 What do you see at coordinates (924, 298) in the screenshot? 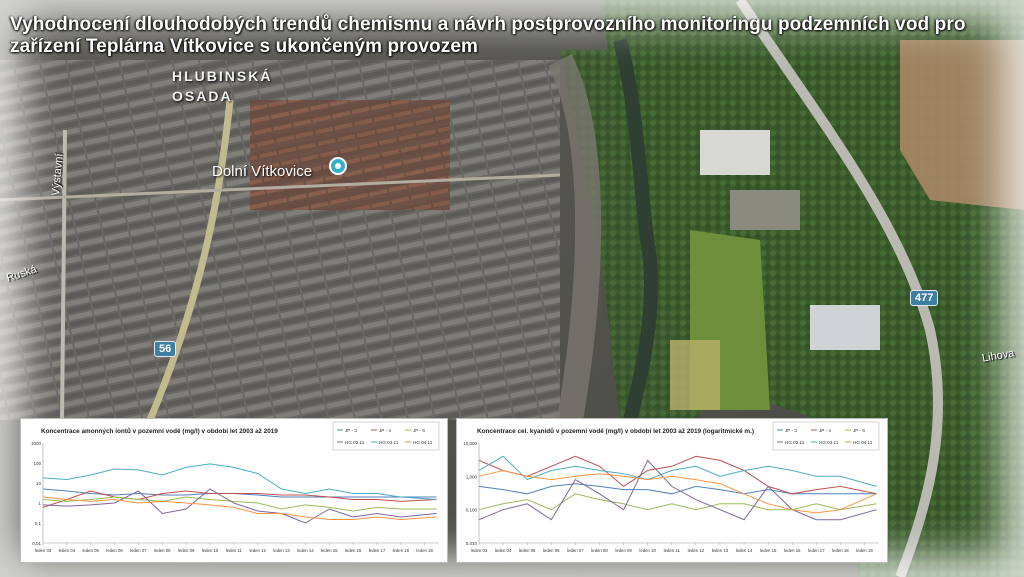
I see `road-shield-477: 477` at bounding box center [924, 298].